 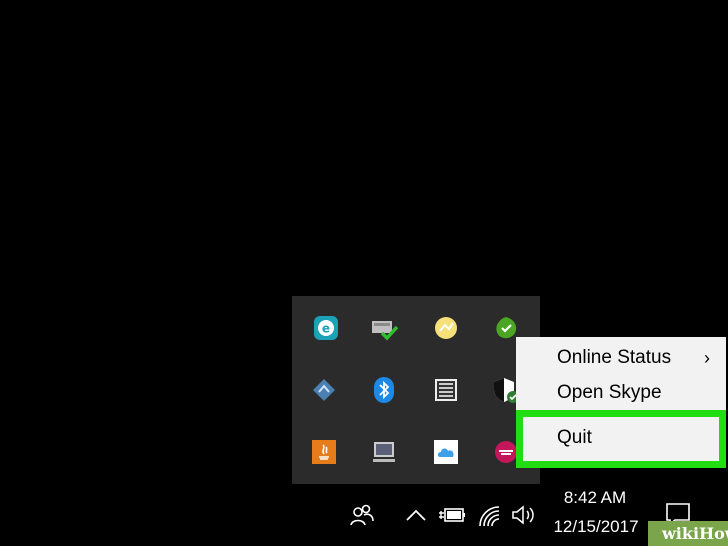 What do you see at coordinates (490, 516) in the screenshot?
I see `wifi-icon` at bounding box center [490, 516].